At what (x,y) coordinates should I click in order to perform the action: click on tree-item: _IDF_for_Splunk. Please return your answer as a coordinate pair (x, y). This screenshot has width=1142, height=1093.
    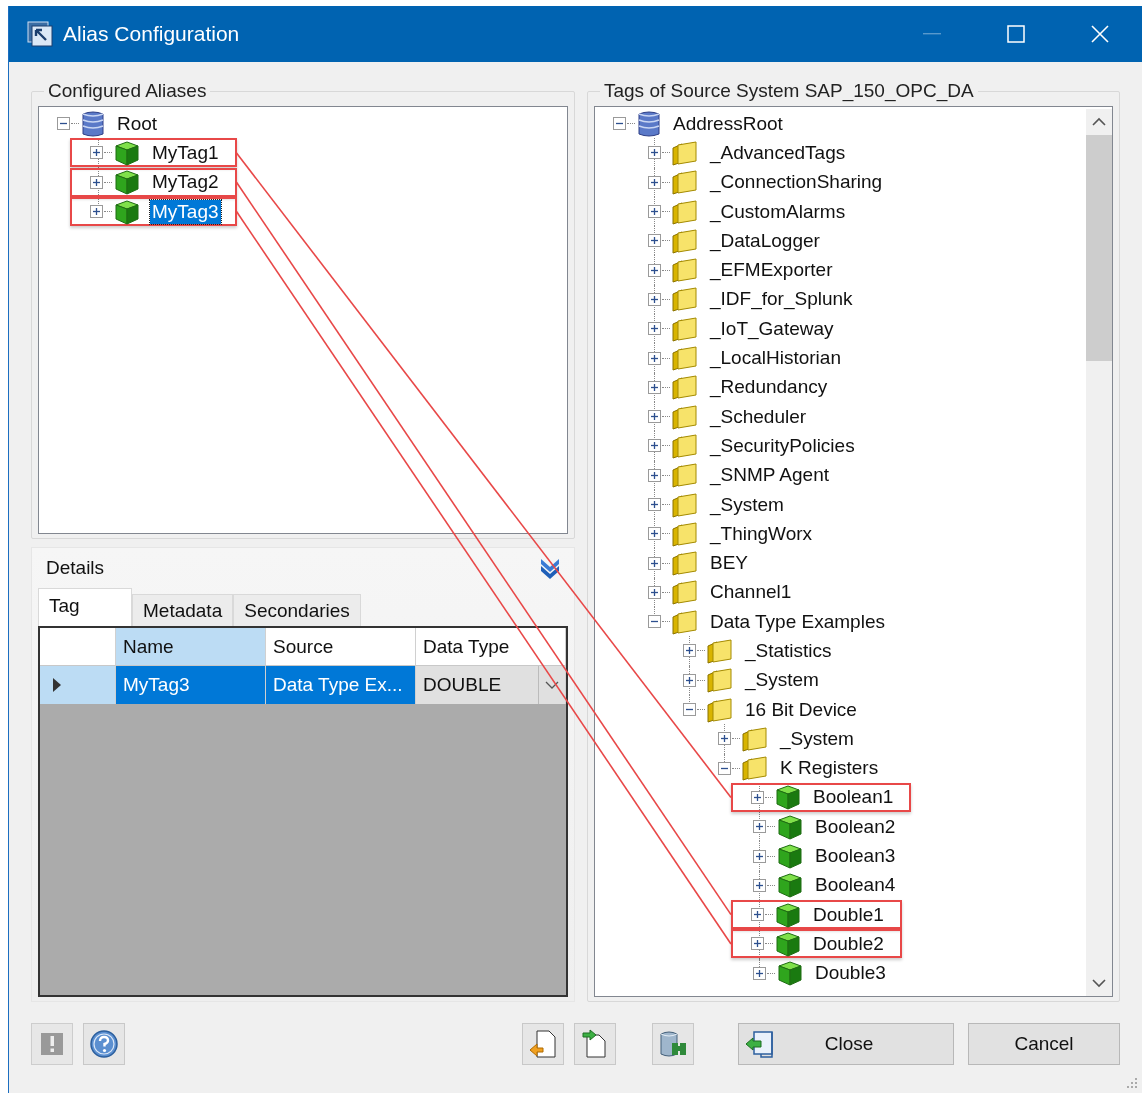
    Looking at the image, I should click on (781, 299).